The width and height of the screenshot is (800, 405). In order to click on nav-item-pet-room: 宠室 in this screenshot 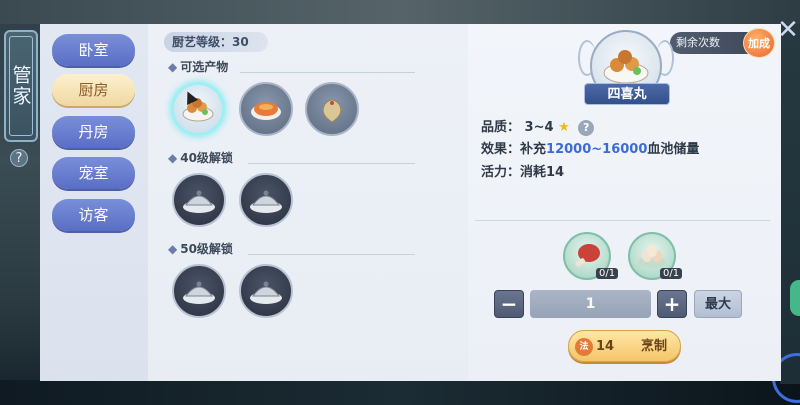, I will do `click(93, 173)`.